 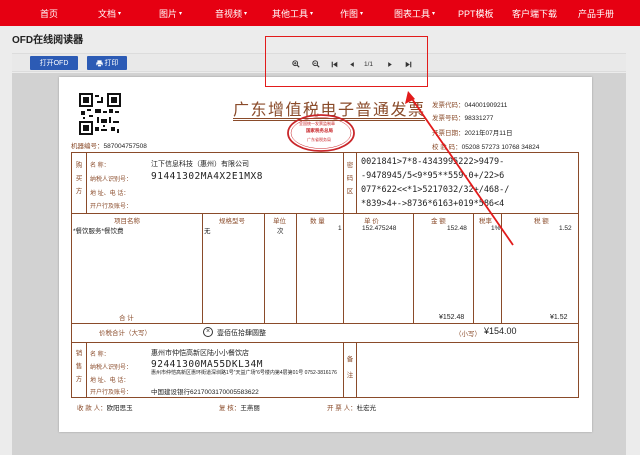 I want to click on buyer-side-label: 购 买 方, so click(x=79, y=178).